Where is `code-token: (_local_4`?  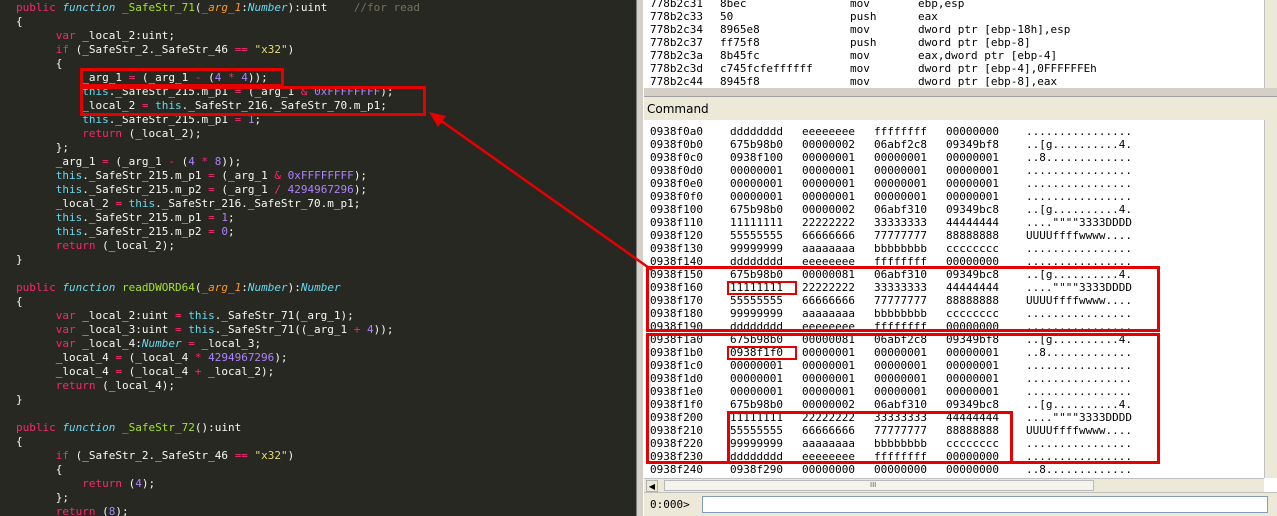
code-token: (_local_4 is located at coordinates (158, 357).